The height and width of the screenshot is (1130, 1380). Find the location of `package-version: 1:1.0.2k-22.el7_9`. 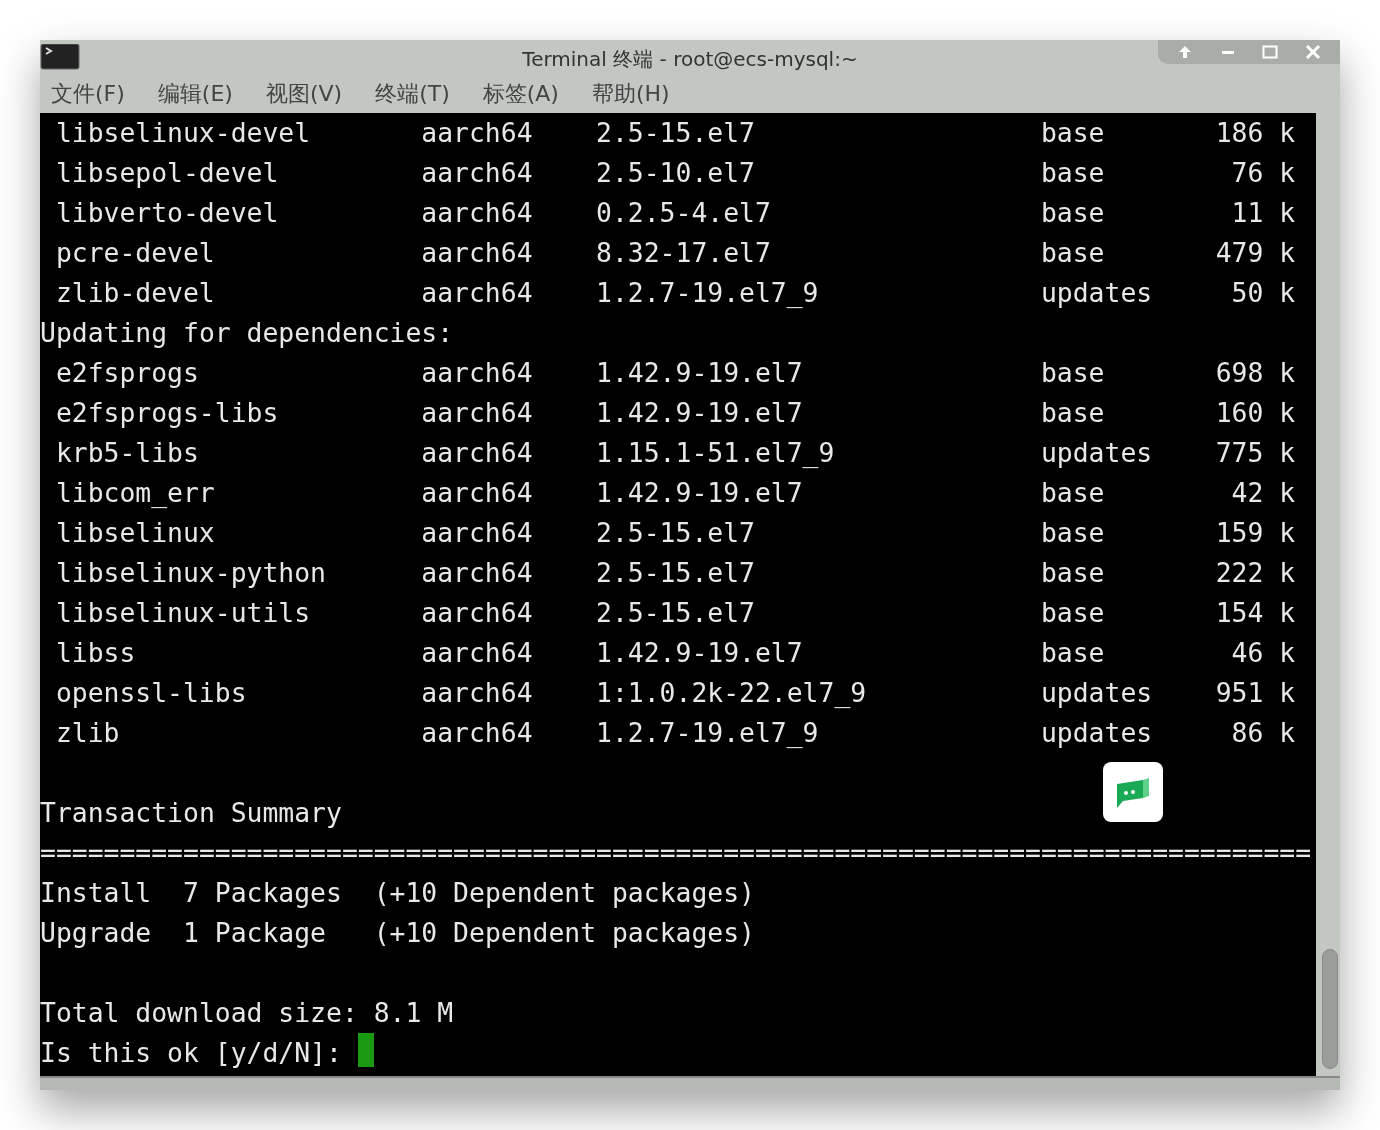

package-version: 1:1.0.2k-22.el7_9 is located at coordinates (732, 693).